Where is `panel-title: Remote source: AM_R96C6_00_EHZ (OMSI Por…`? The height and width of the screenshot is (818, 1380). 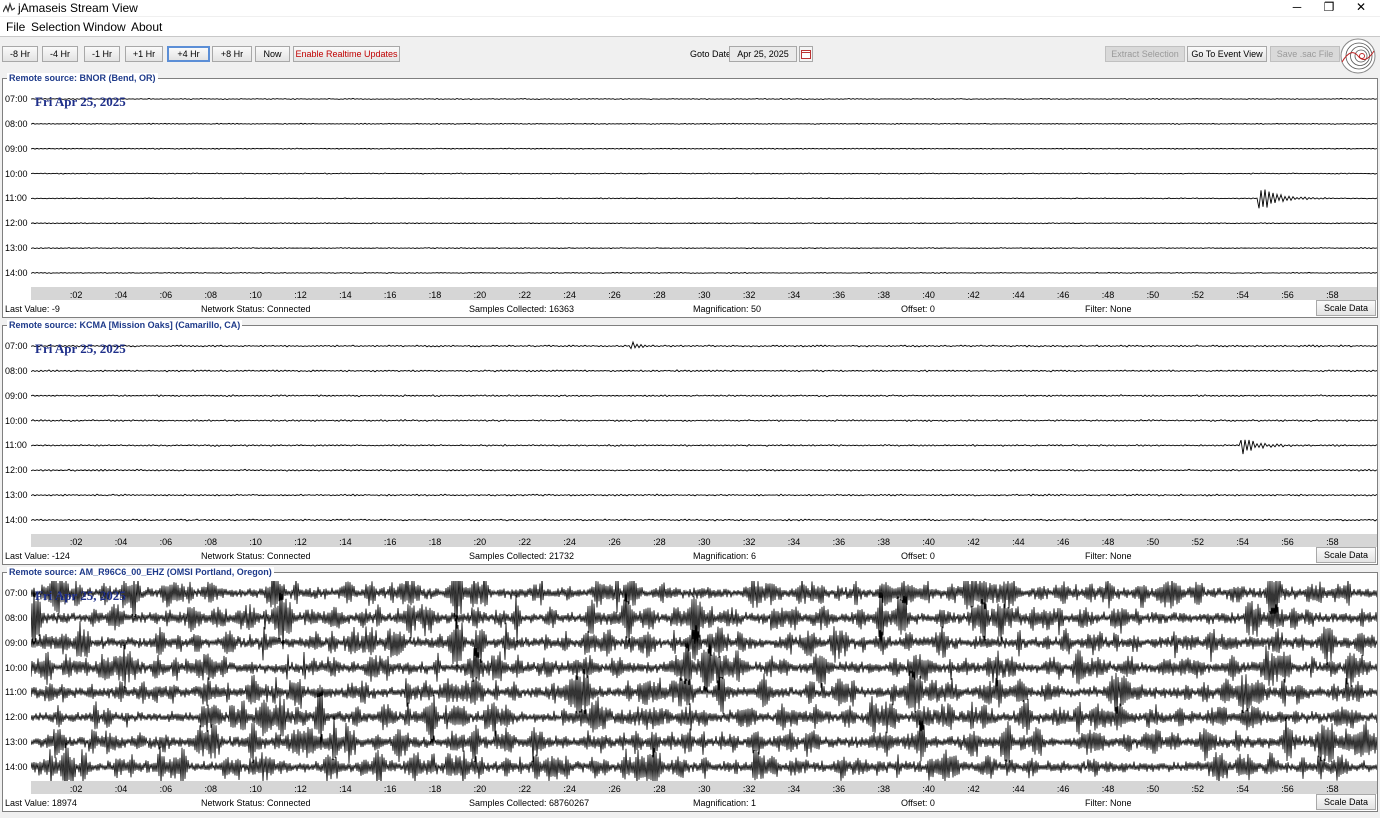 panel-title: Remote source: AM_R96C6_00_EHZ (OMSI Por… is located at coordinates (140, 572).